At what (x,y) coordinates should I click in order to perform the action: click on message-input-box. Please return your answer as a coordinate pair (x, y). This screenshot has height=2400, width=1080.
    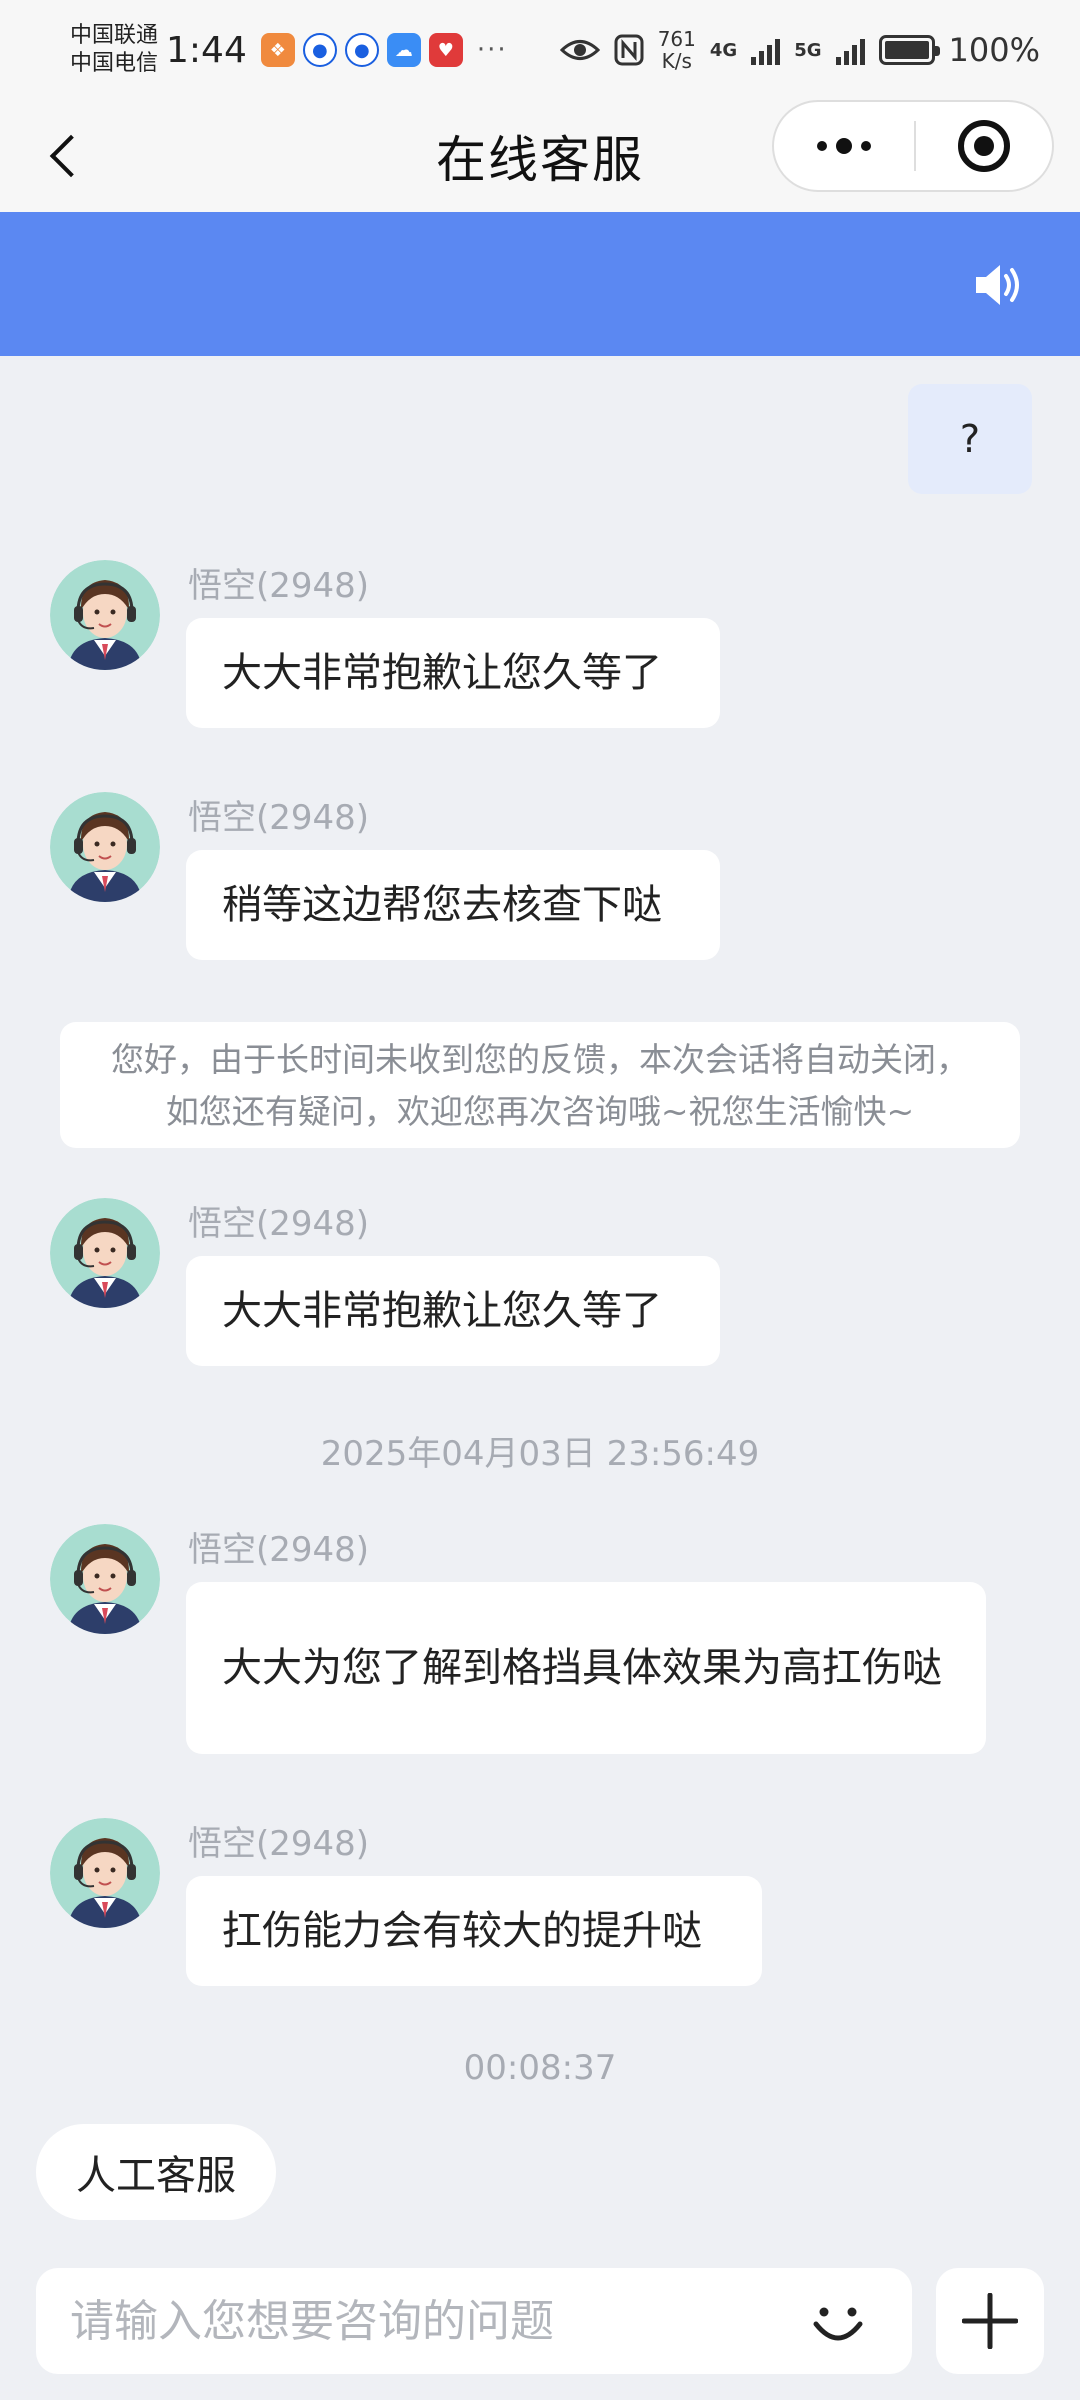
    Looking at the image, I should click on (474, 2321).